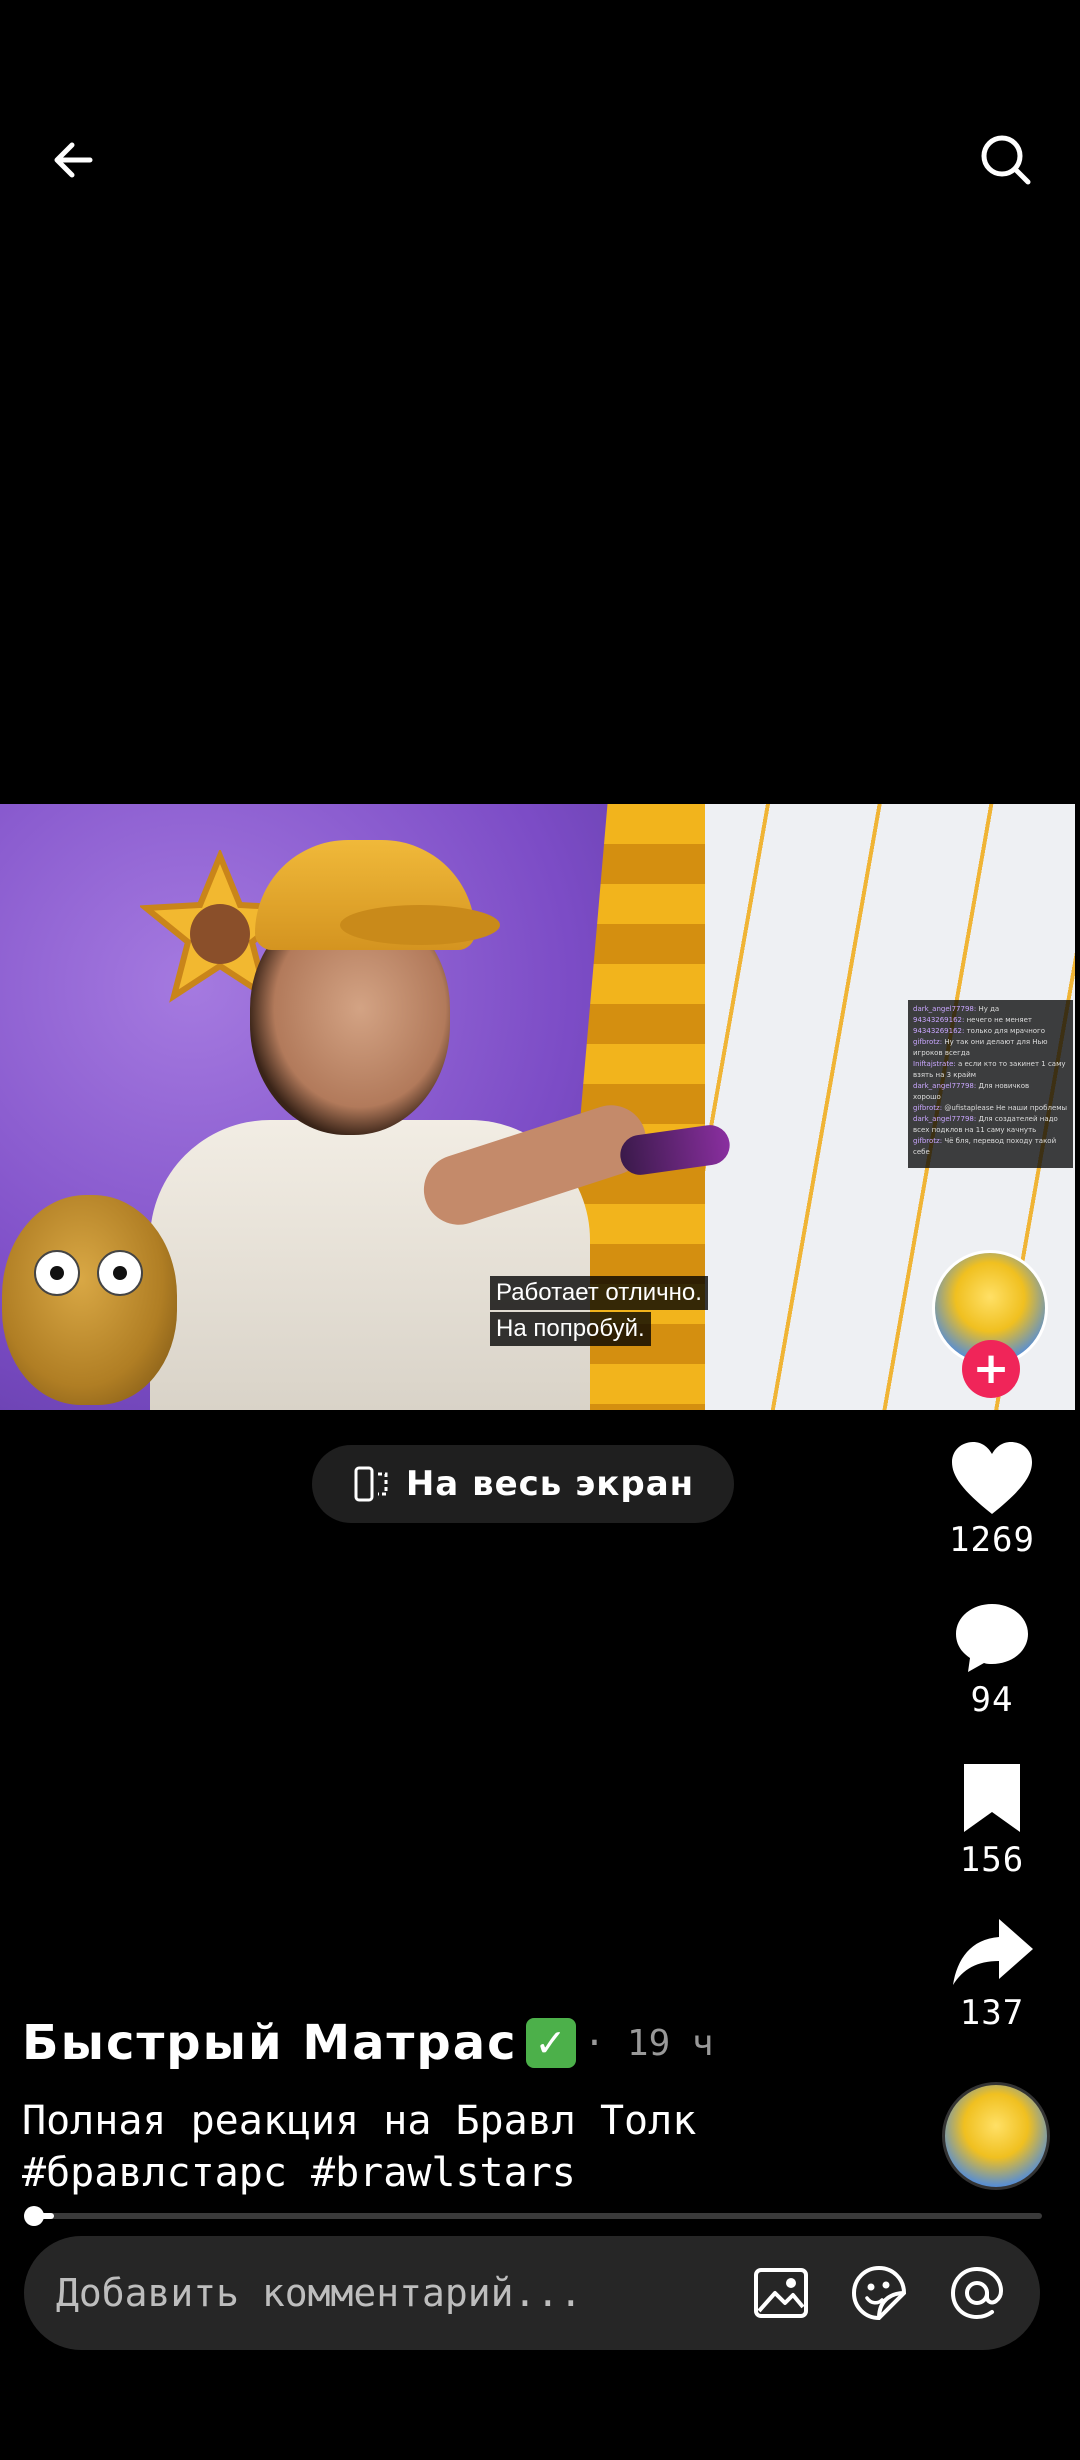 The height and width of the screenshot is (2460, 1080). What do you see at coordinates (971, 1086) in the screenshot?
I see `chat-line: dark_angel77798: Для новичков` at bounding box center [971, 1086].